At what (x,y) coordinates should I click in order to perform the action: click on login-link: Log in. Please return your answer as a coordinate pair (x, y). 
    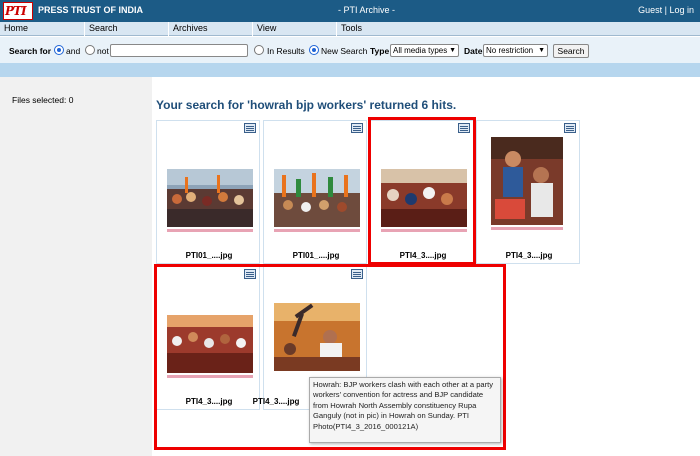
    Looking at the image, I should click on (681, 10).